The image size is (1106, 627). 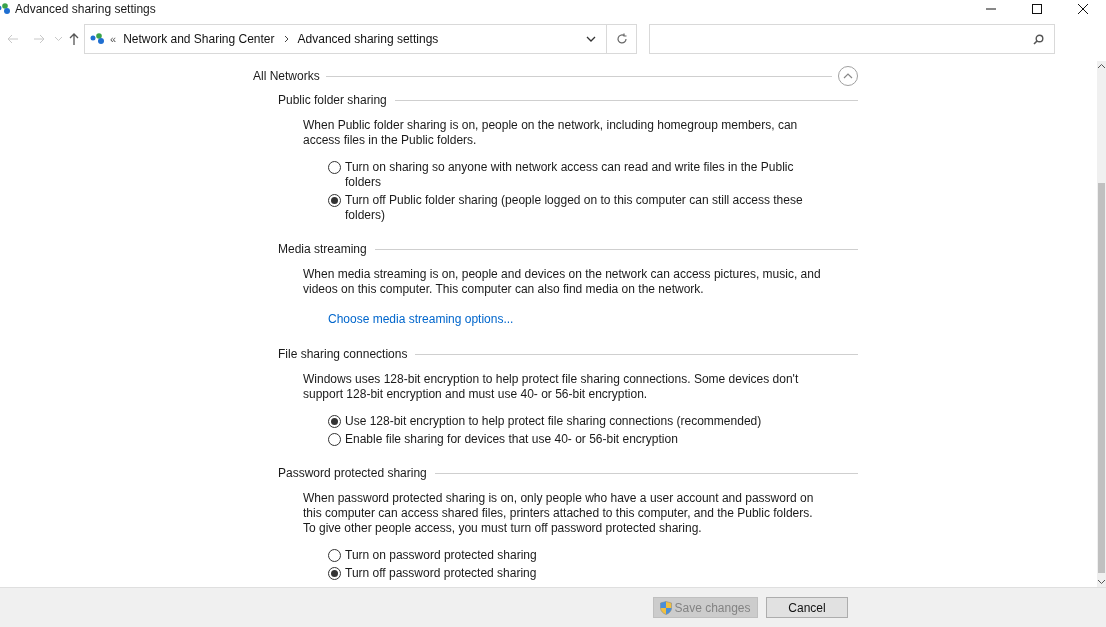 What do you see at coordinates (352, 473) in the screenshot?
I see `section-title: Password protected sharing` at bounding box center [352, 473].